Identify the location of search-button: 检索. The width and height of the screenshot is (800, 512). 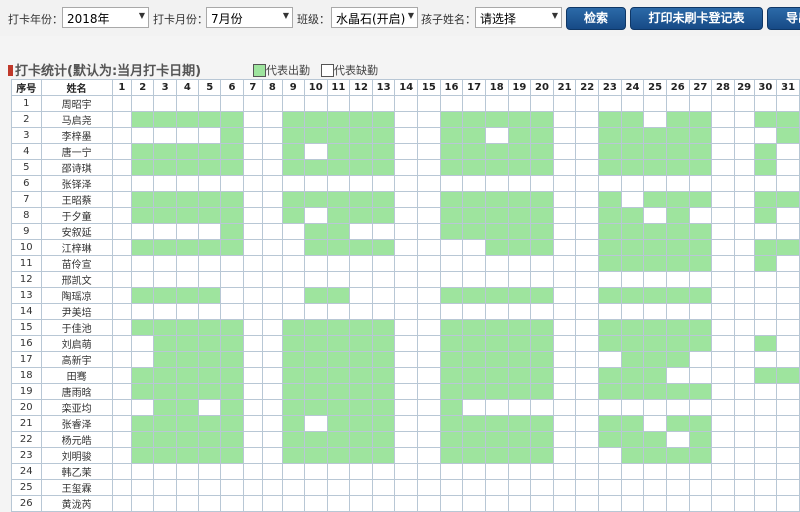
(596, 18).